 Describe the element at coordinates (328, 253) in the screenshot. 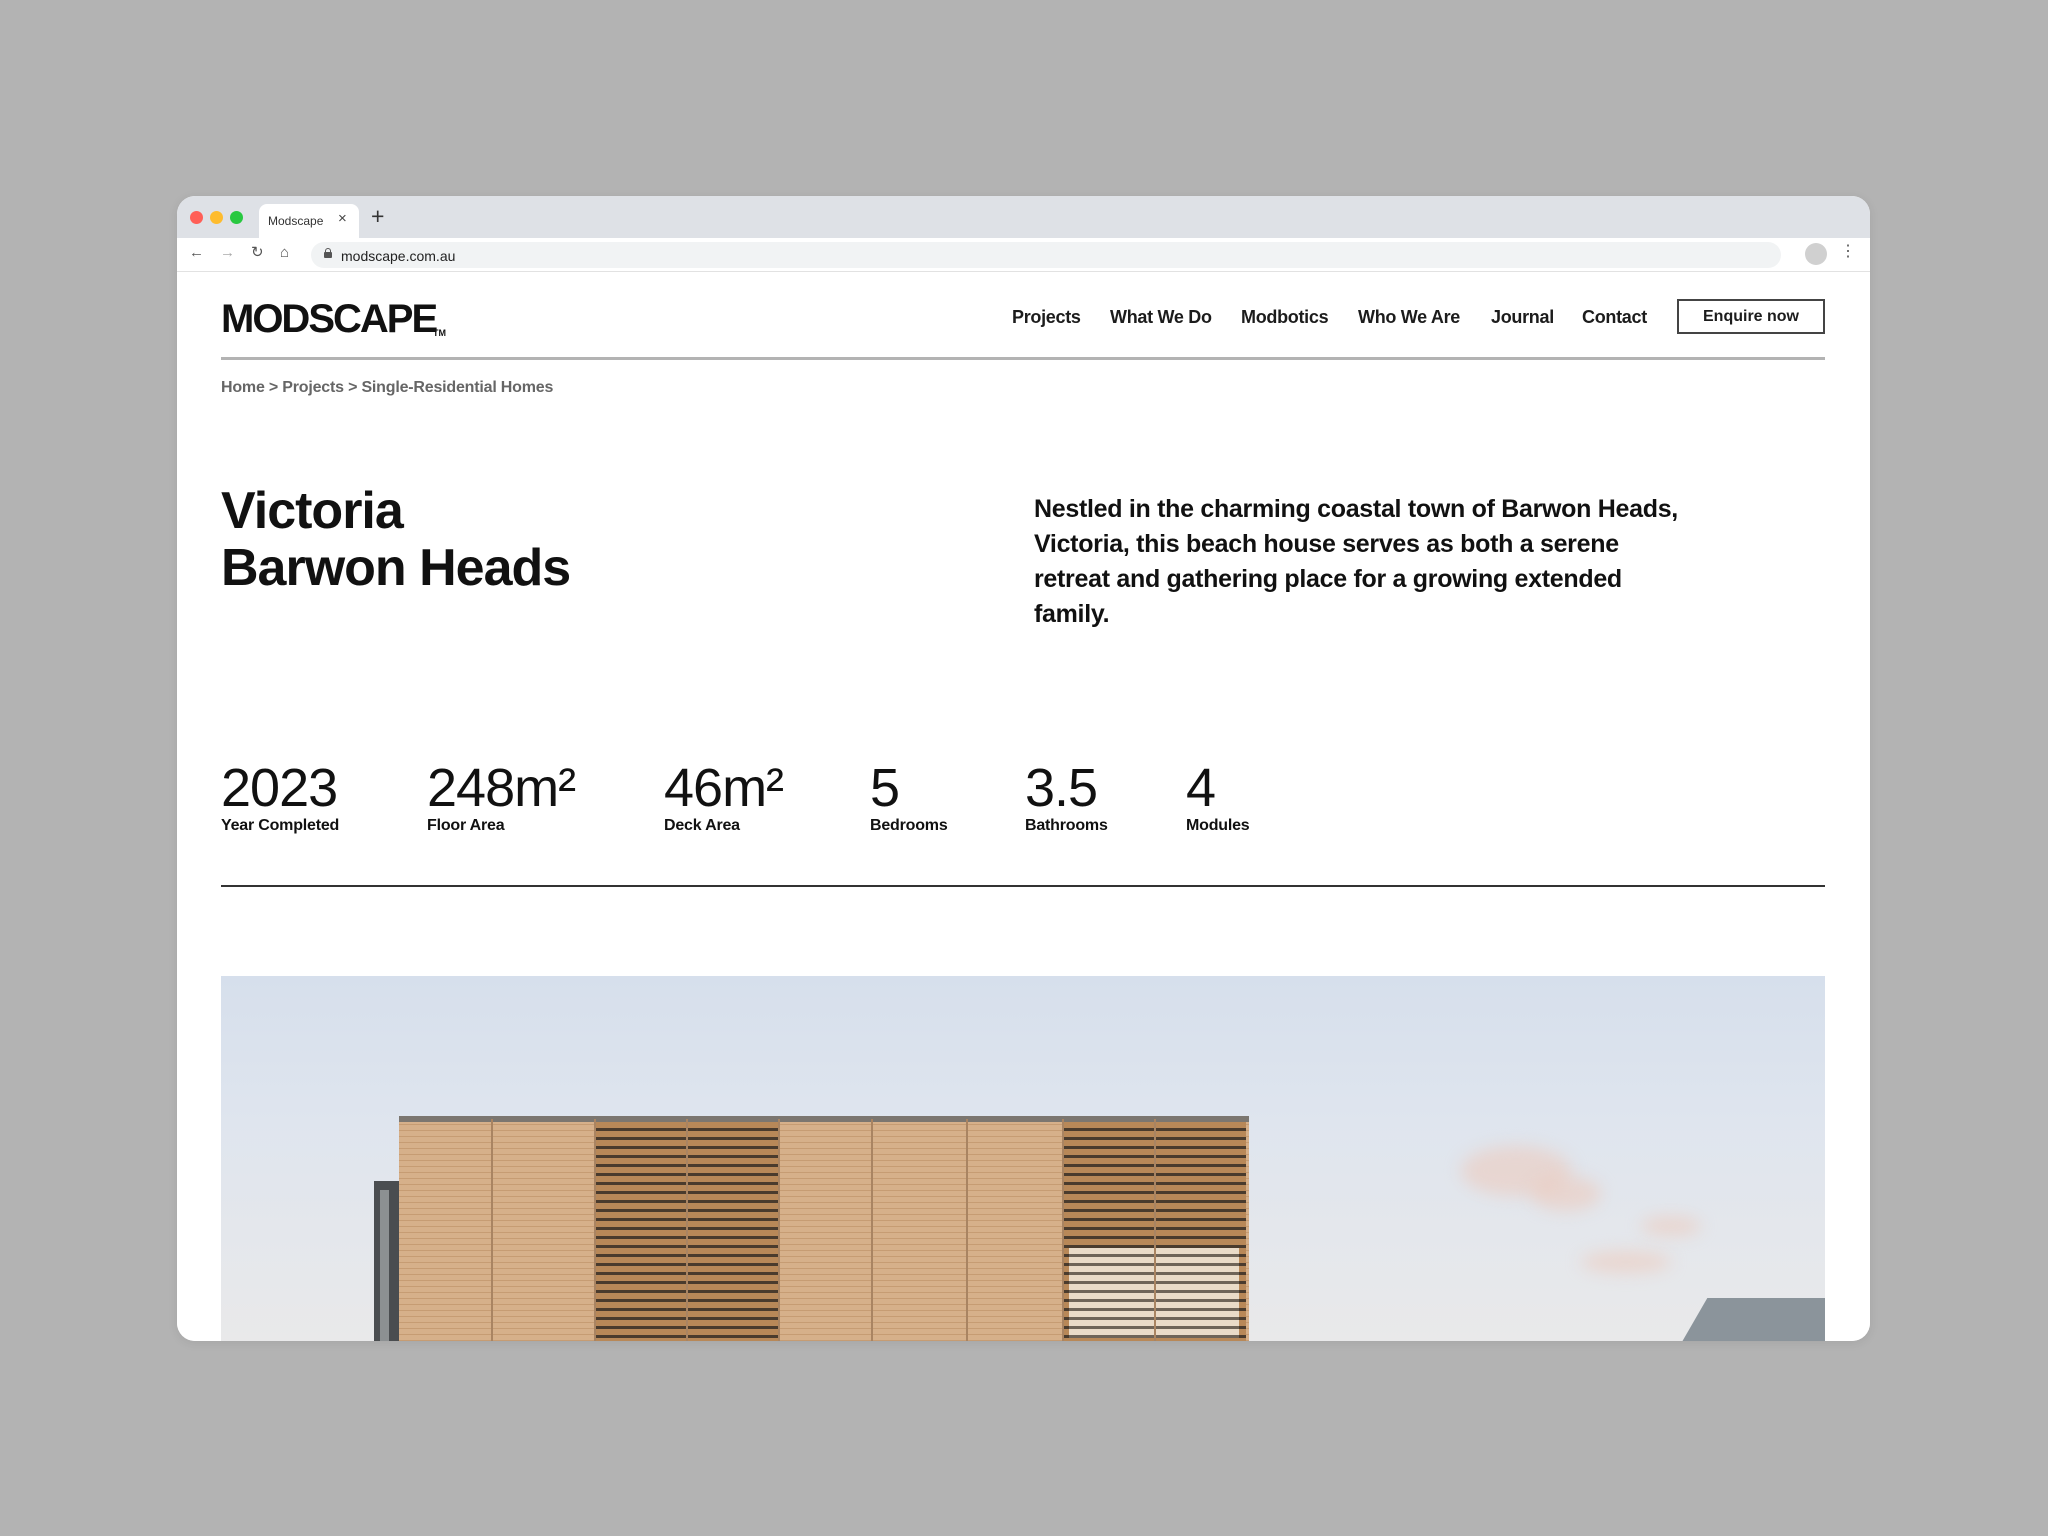

I see `lock-icon` at that location.